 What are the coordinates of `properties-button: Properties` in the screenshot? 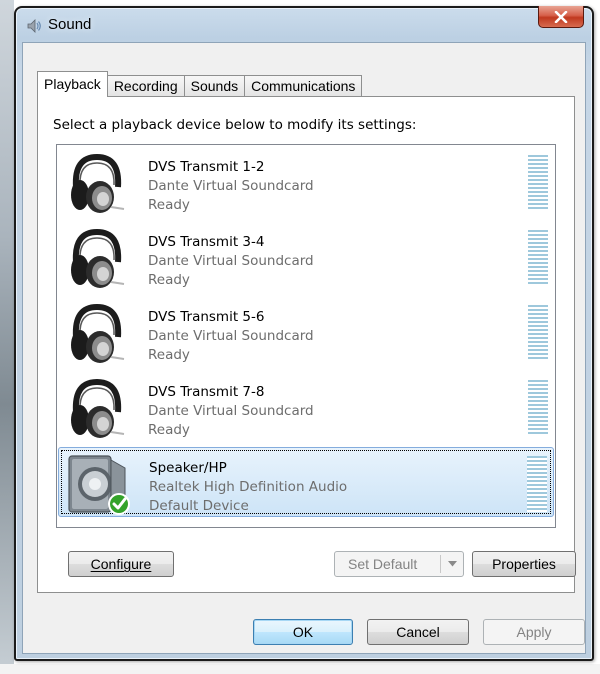 It's located at (524, 564).